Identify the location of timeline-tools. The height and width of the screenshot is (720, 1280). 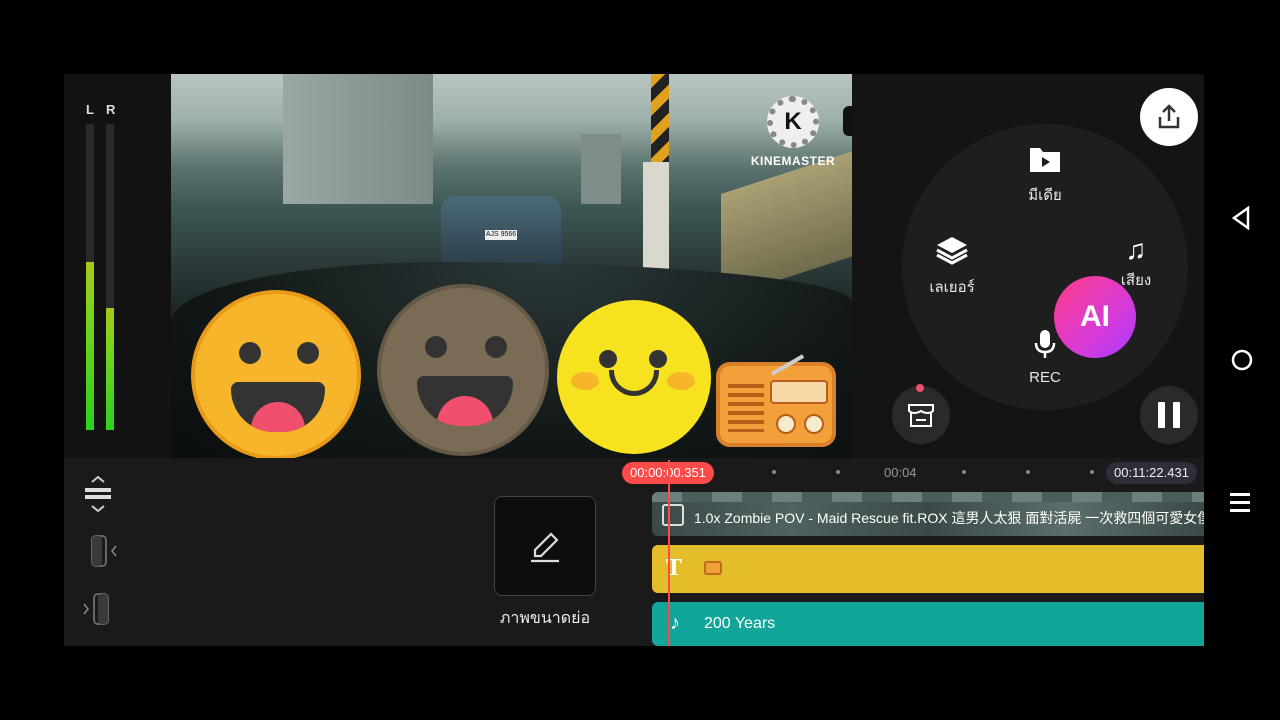
(100, 552).